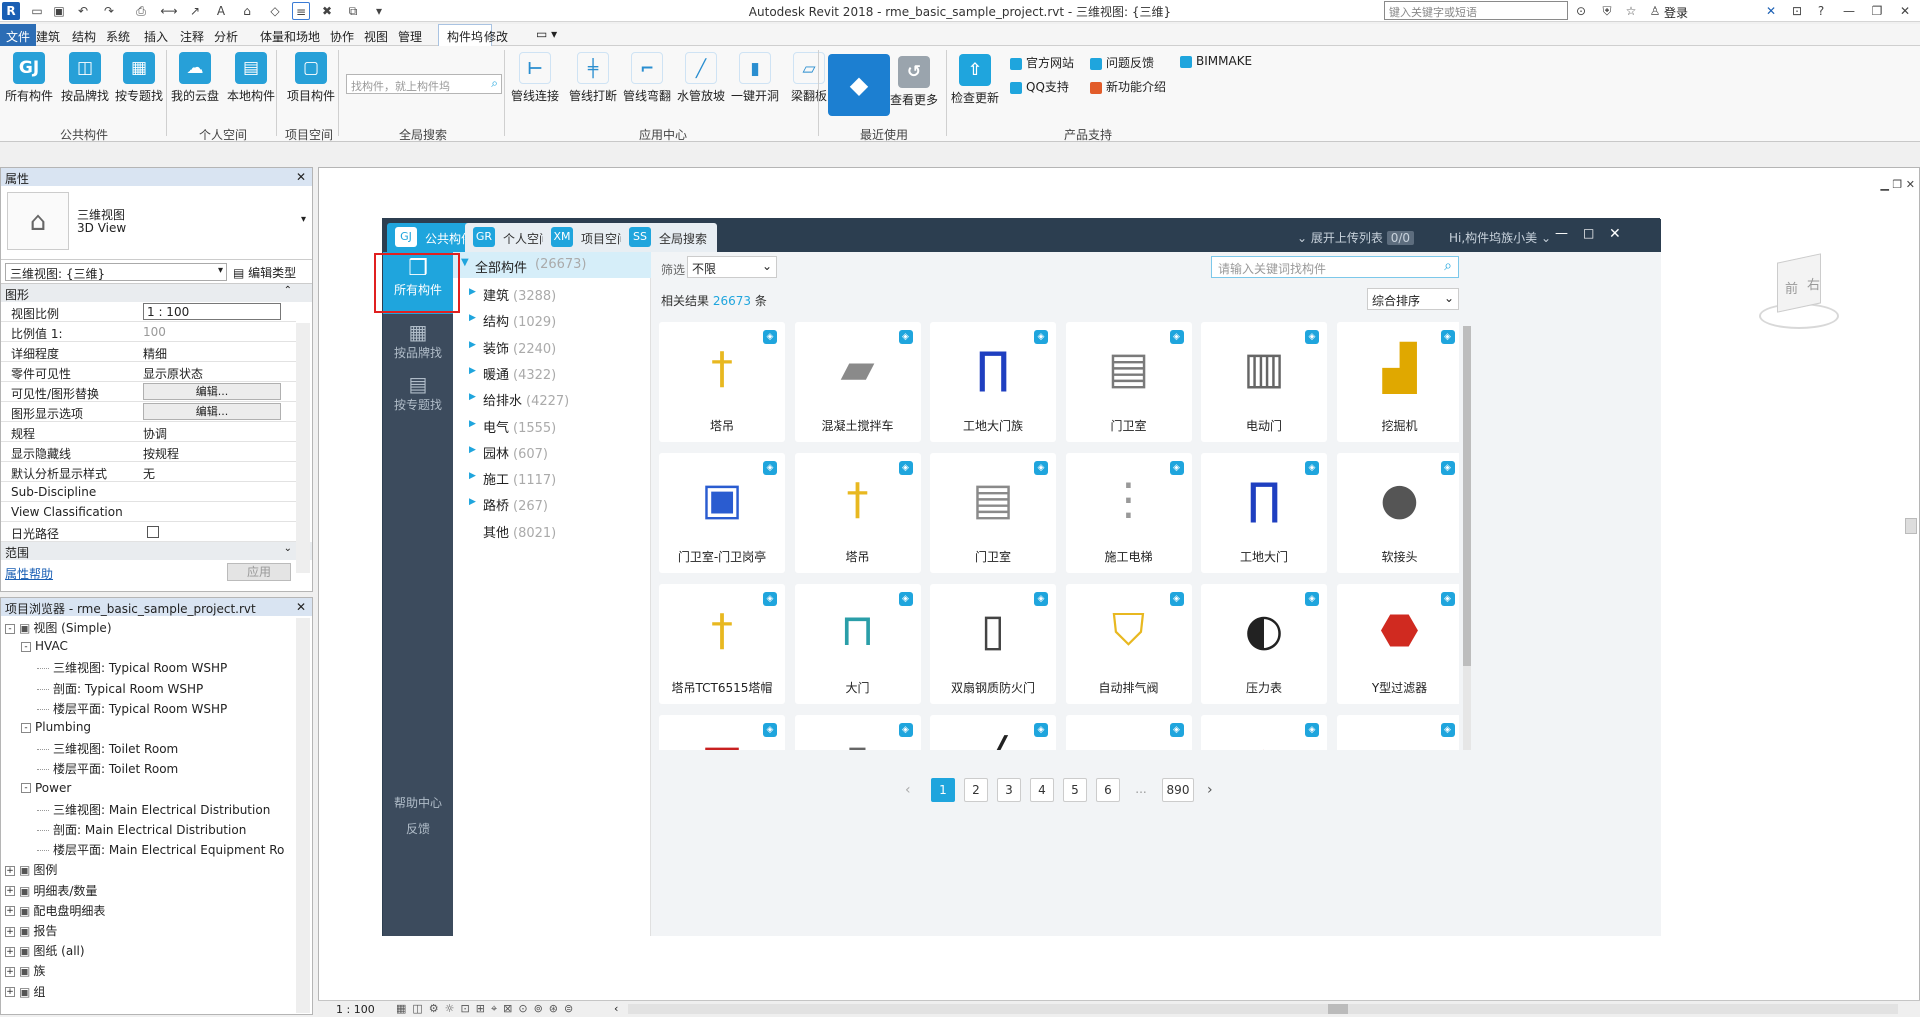 The image size is (1920, 1017). I want to click on category-item: ▶ 暖通 (4322), so click(512, 373).